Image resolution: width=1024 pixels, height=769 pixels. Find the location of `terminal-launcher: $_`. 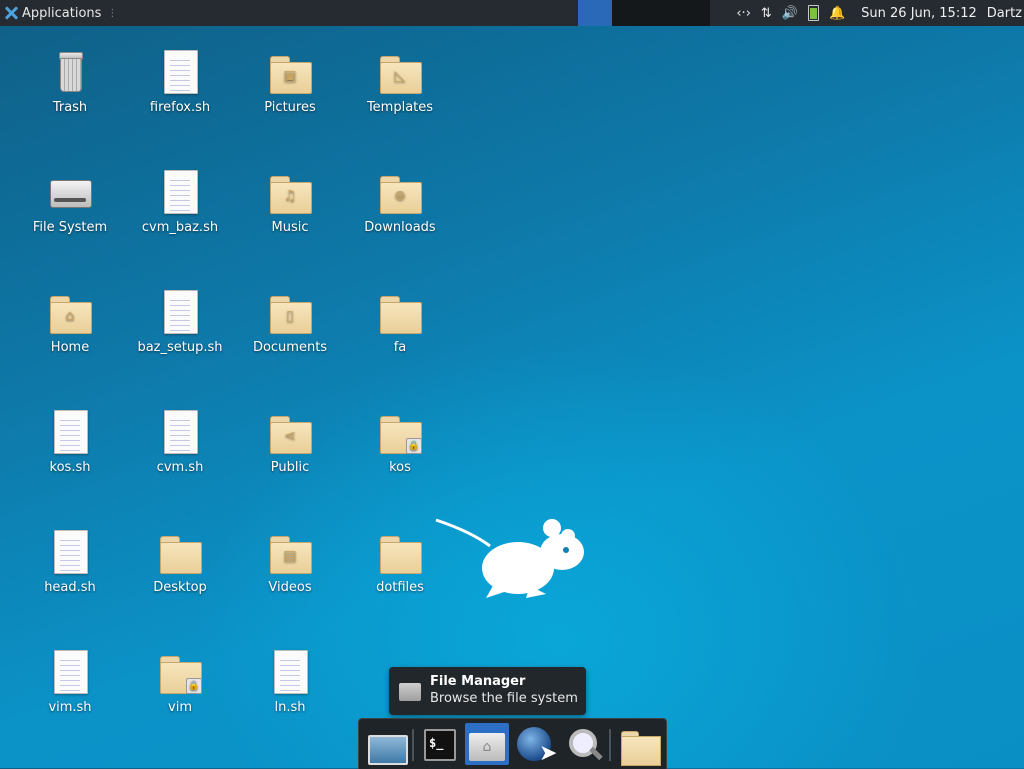

terminal-launcher: $_ is located at coordinates (441, 744).